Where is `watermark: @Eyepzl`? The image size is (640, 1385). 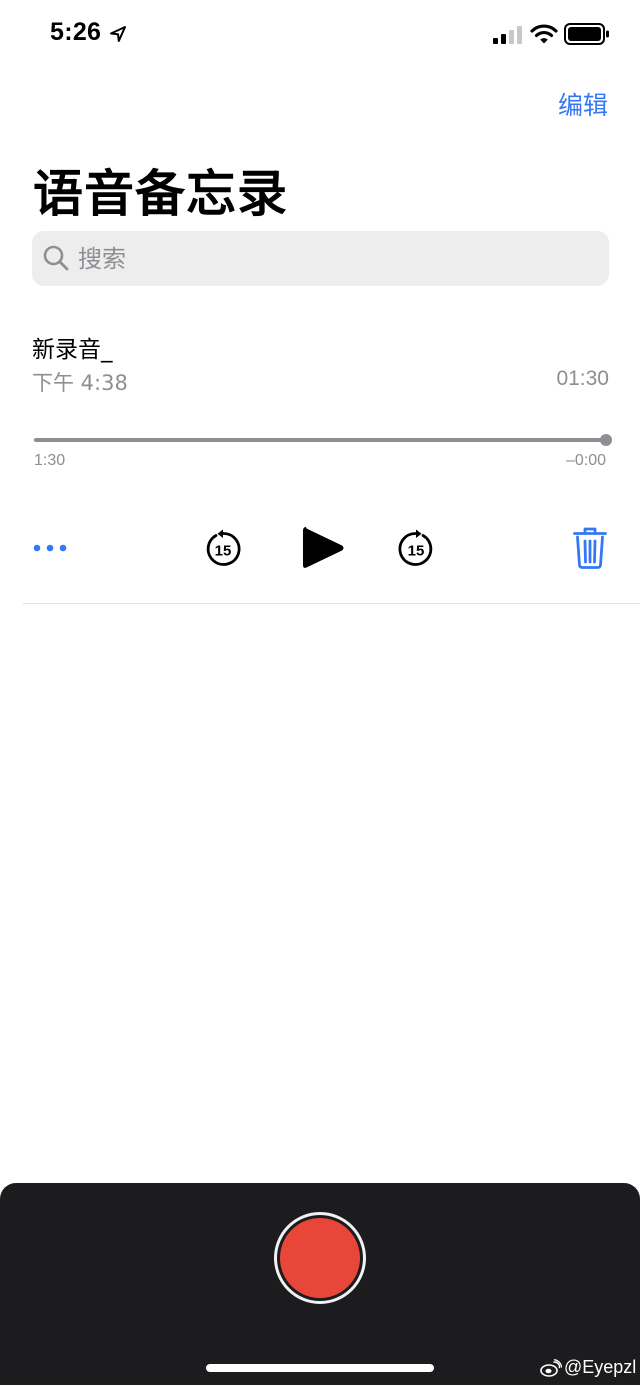
watermark: @Eyepzl is located at coordinates (588, 1367).